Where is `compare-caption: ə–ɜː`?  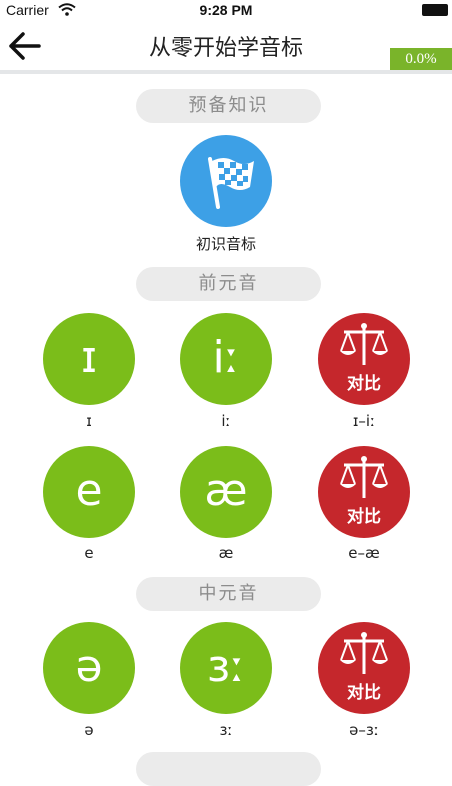
compare-caption: ə–ɜː is located at coordinates (364, 730).